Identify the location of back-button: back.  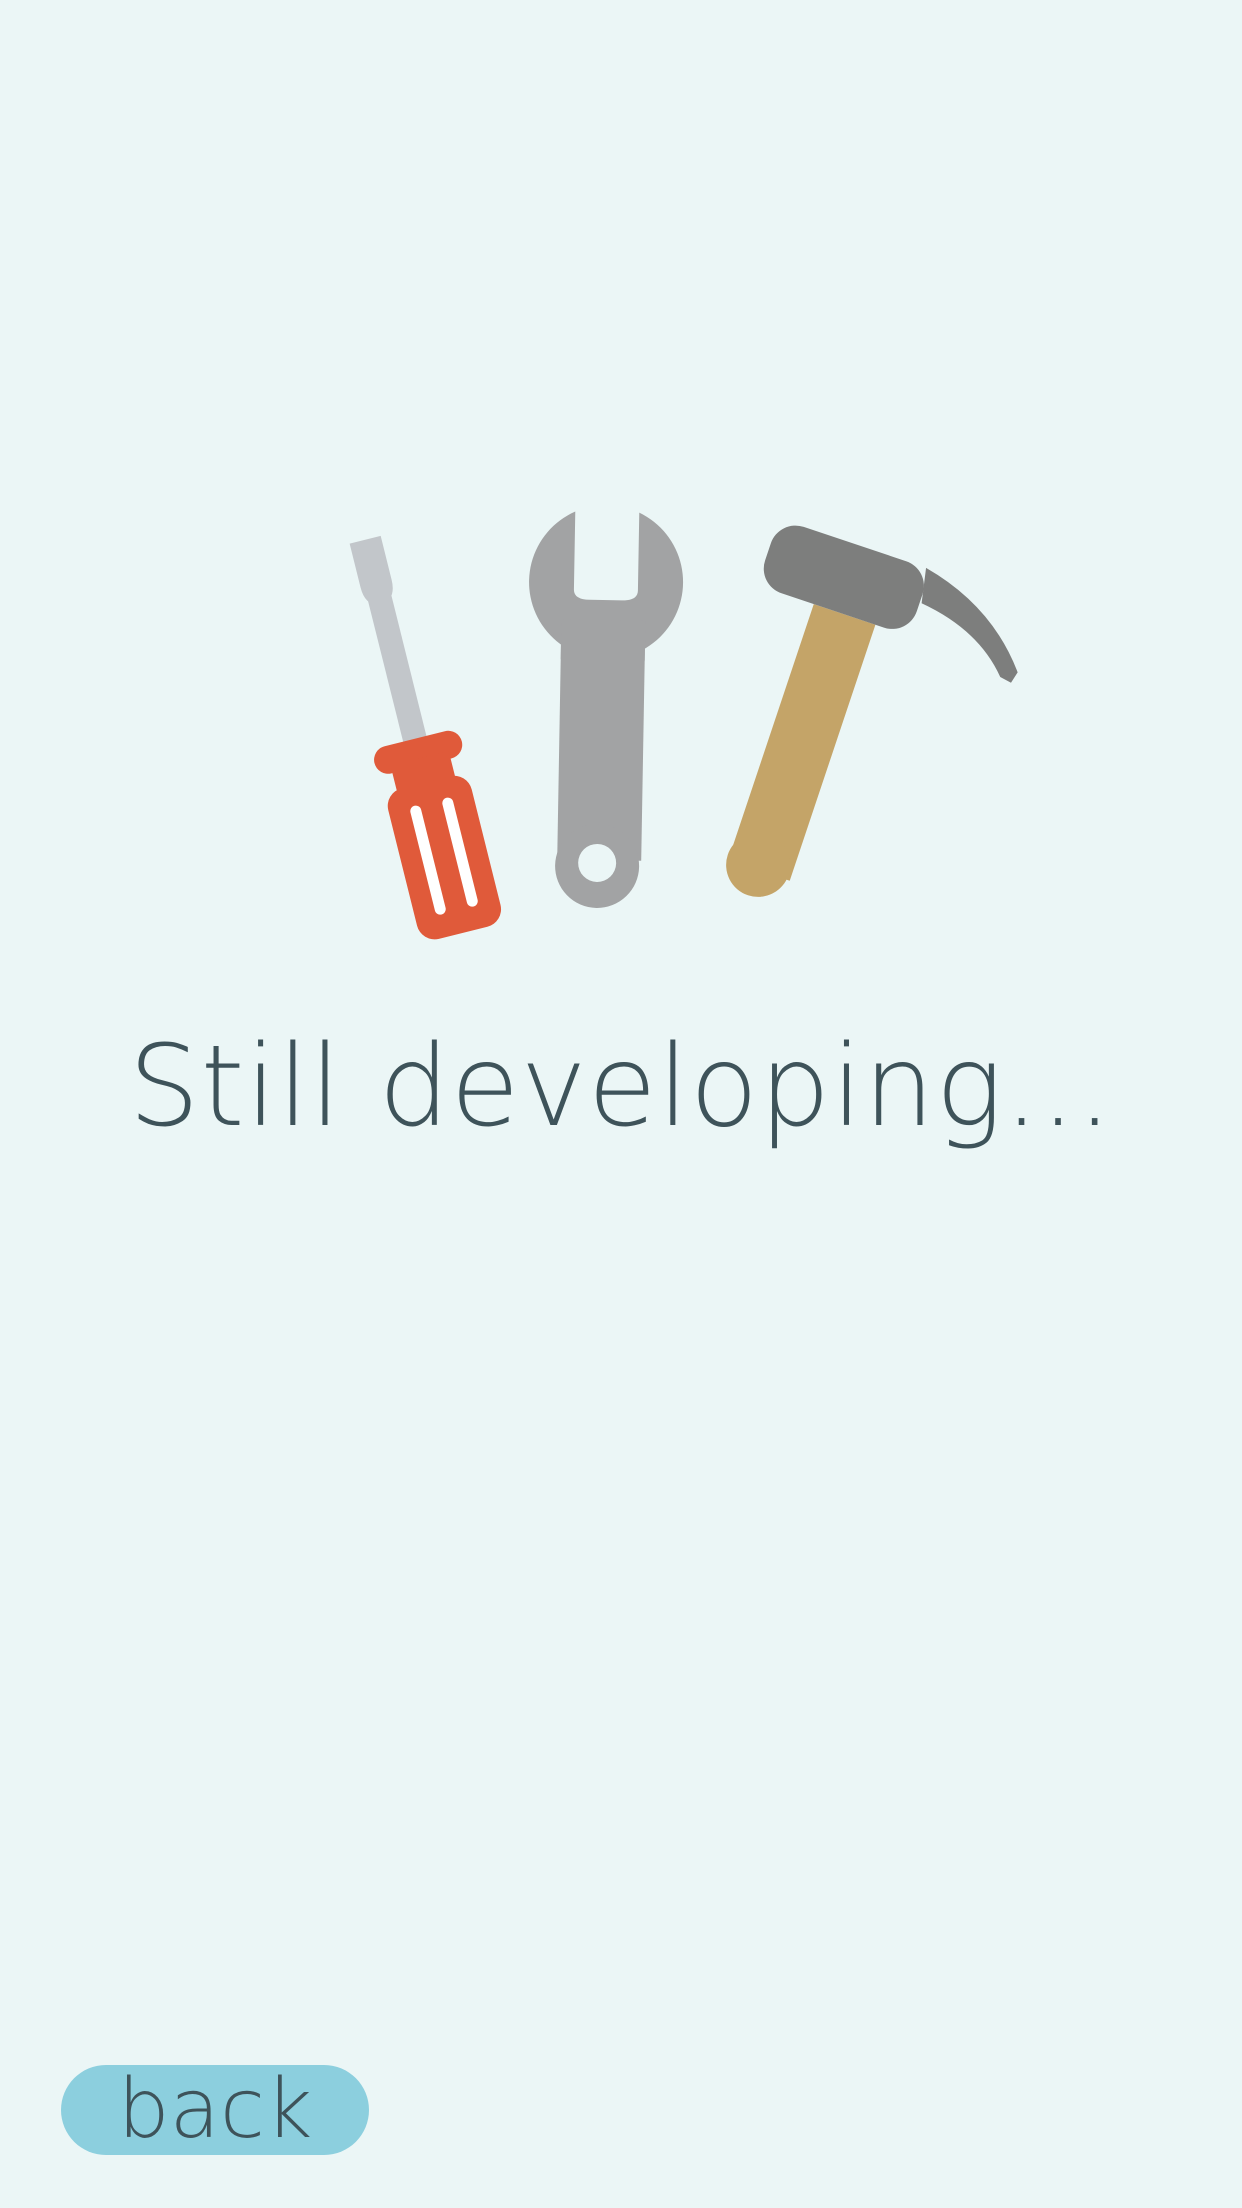
(215, 2110).